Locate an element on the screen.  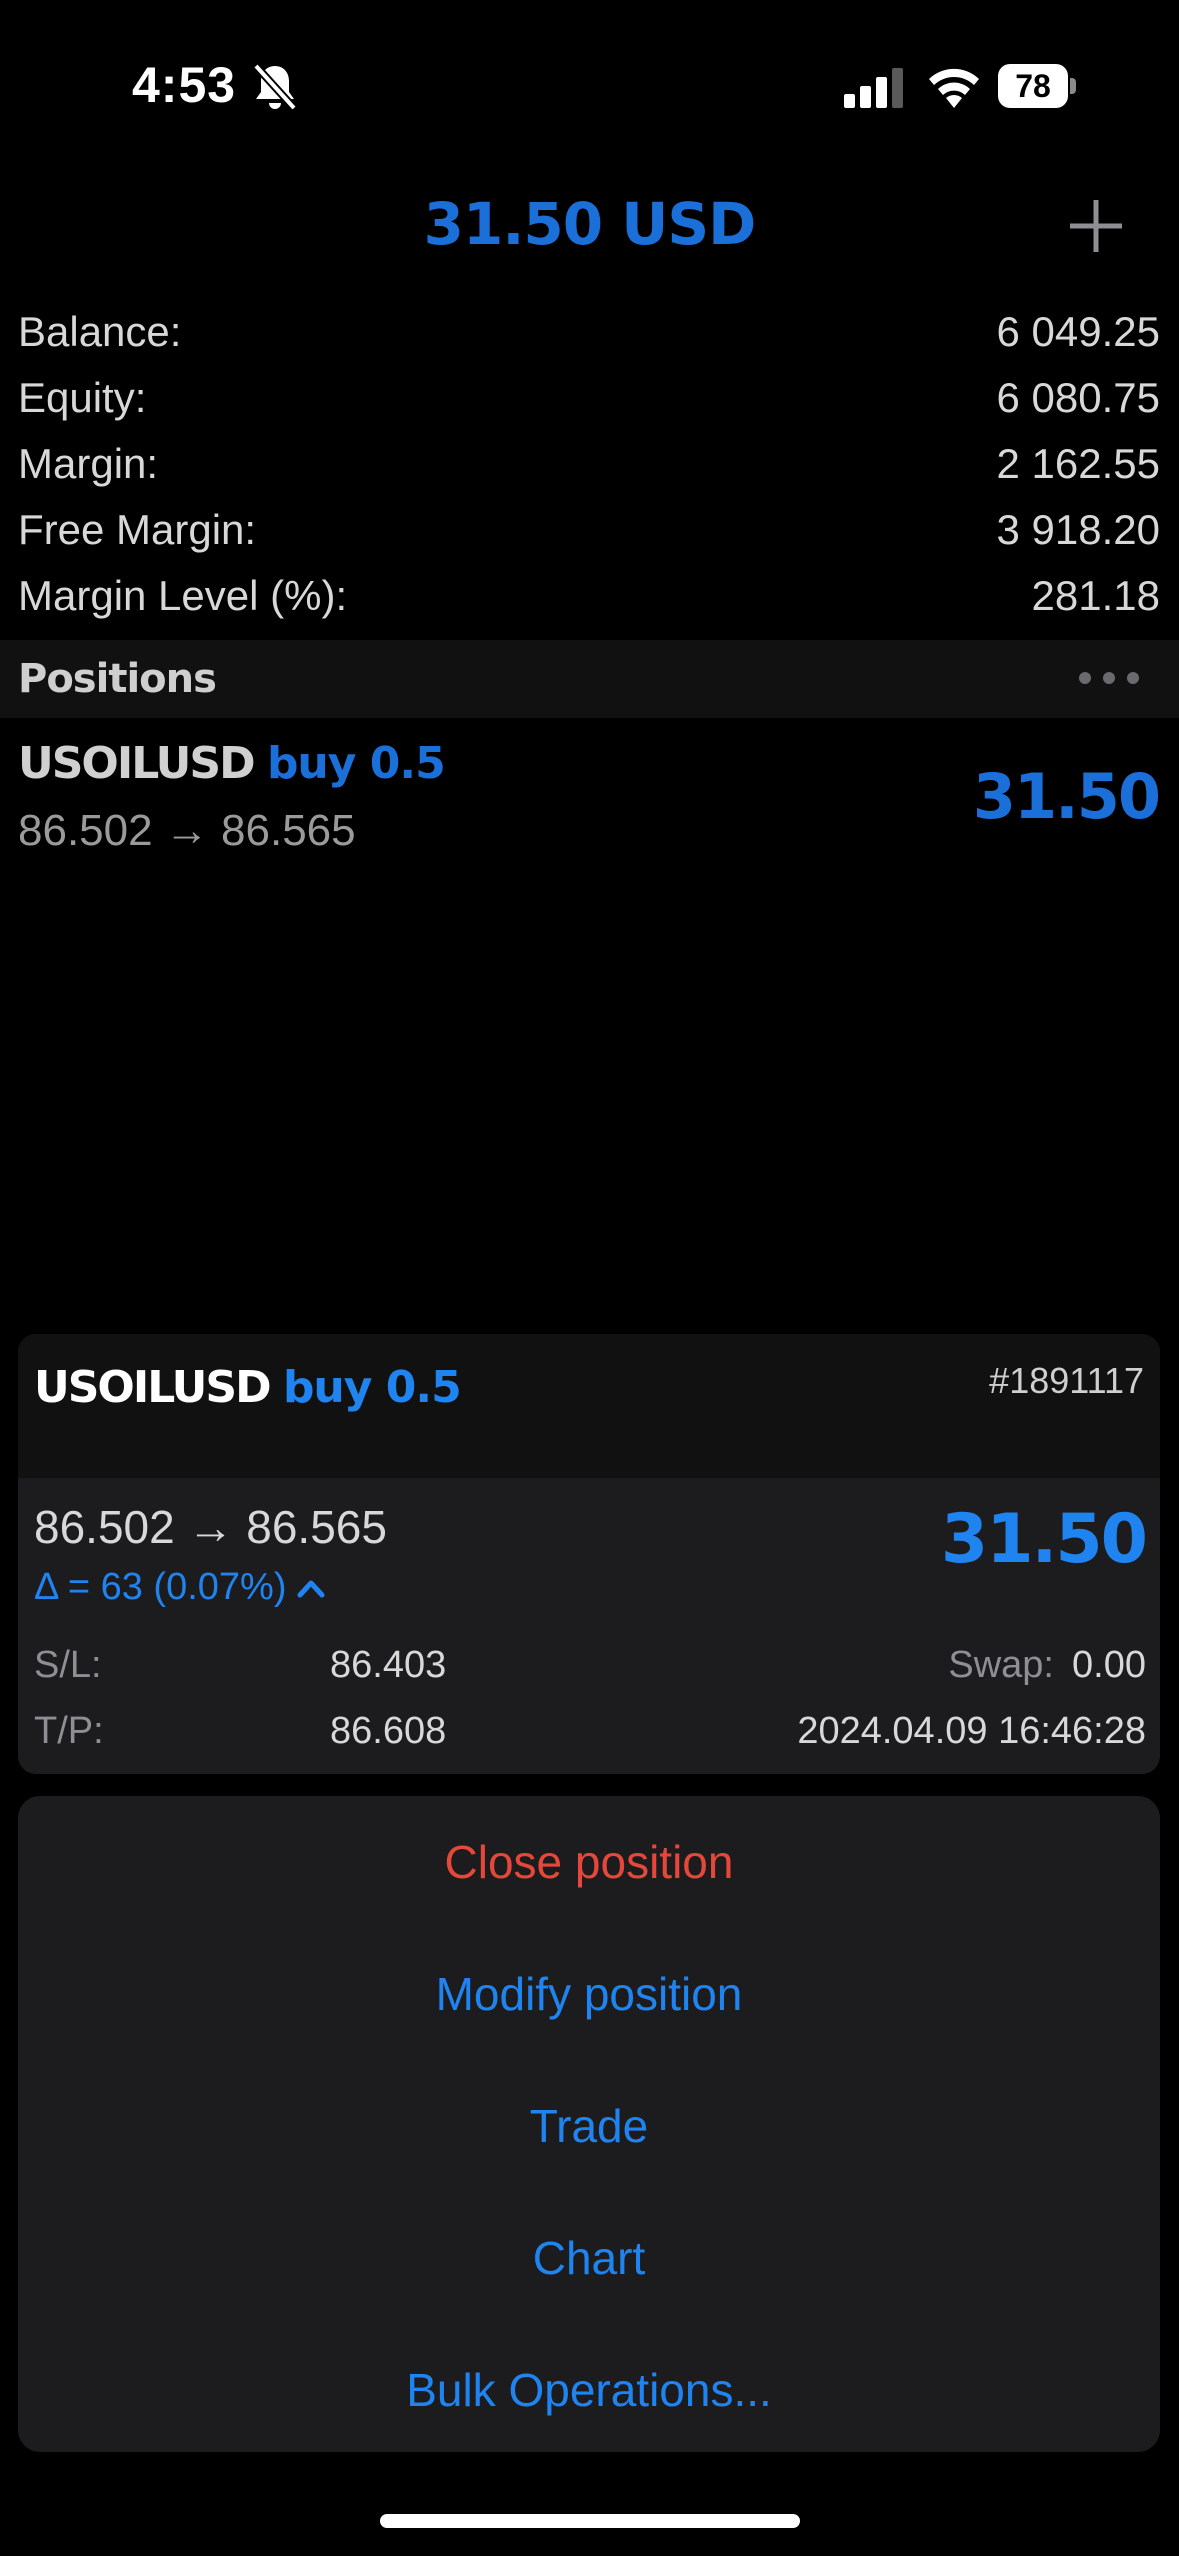
free-margin-value: 3 918.20 is located at coordinates (1078, 529).